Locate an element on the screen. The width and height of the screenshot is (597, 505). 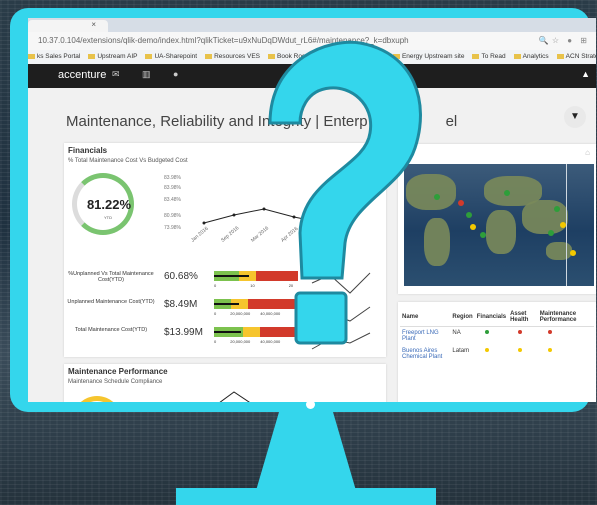
y-tick: 80.98% is located at coordinates (172, 216).